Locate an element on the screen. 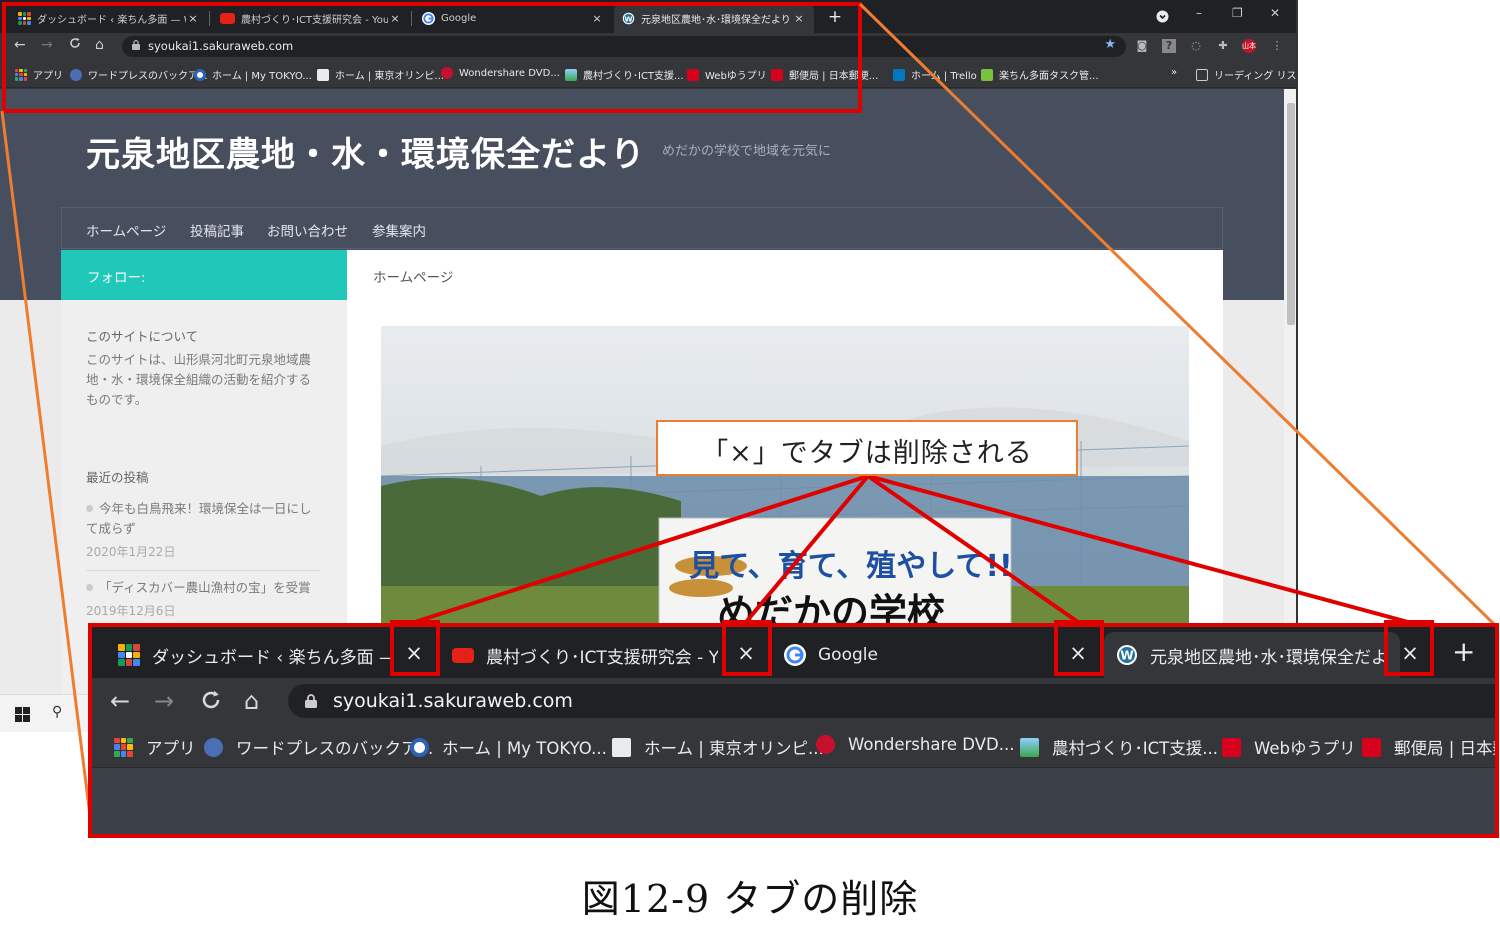 The image size is (1500, 947). callout-text: 「×」でタブは削除される is located at coordinates (867, 453).